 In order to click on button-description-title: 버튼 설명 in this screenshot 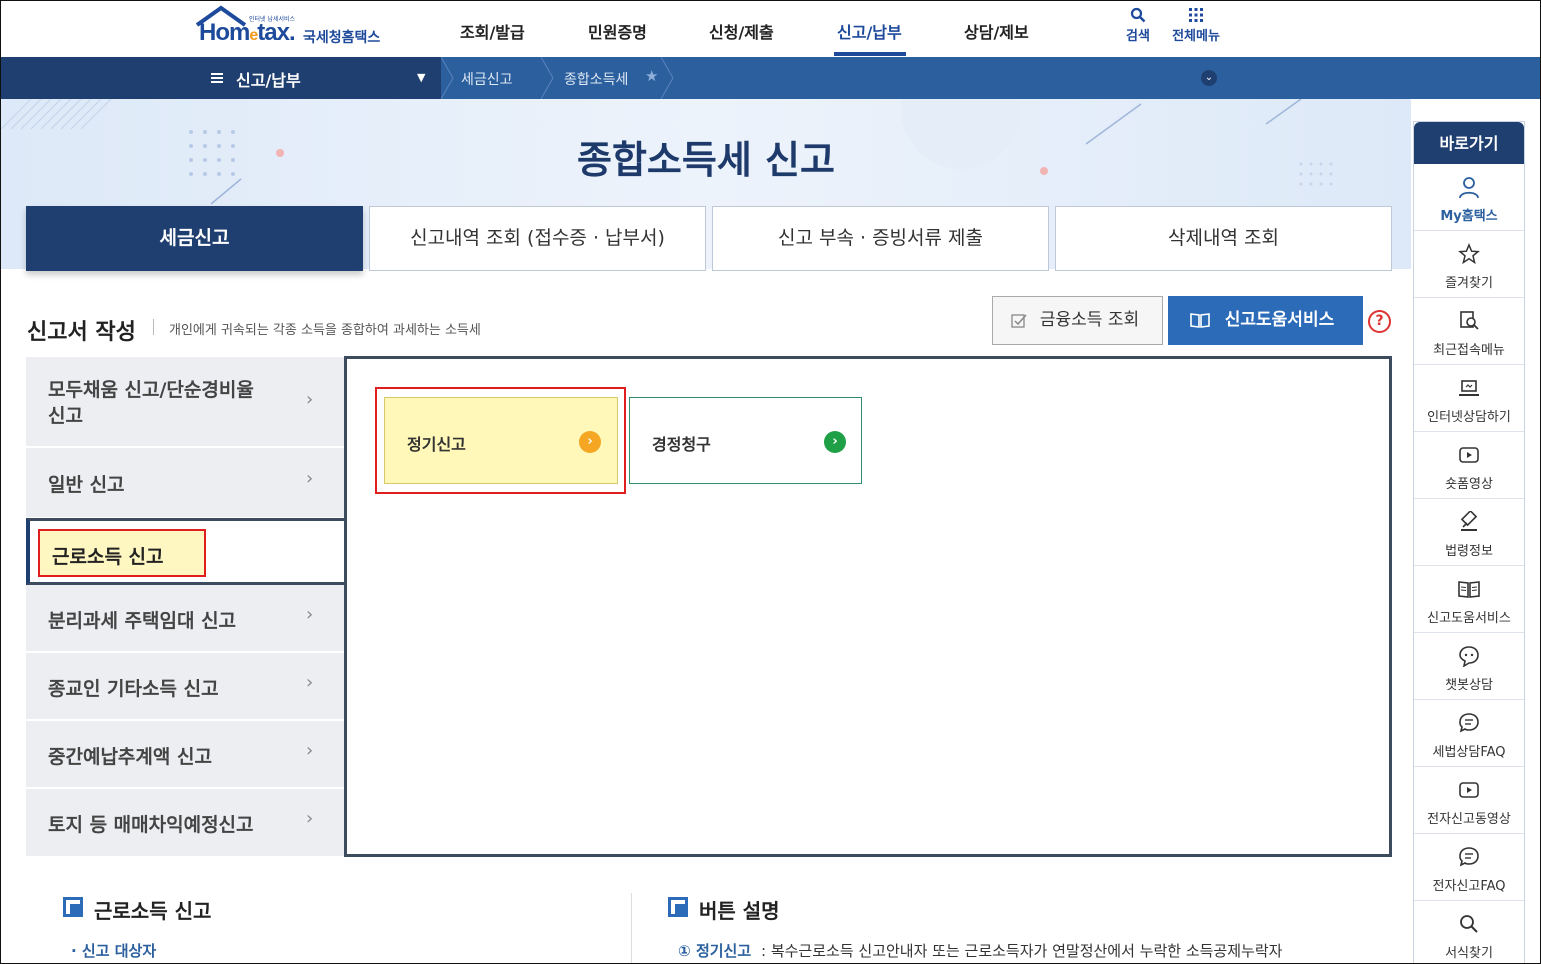, I will do `click(739, 911)`.